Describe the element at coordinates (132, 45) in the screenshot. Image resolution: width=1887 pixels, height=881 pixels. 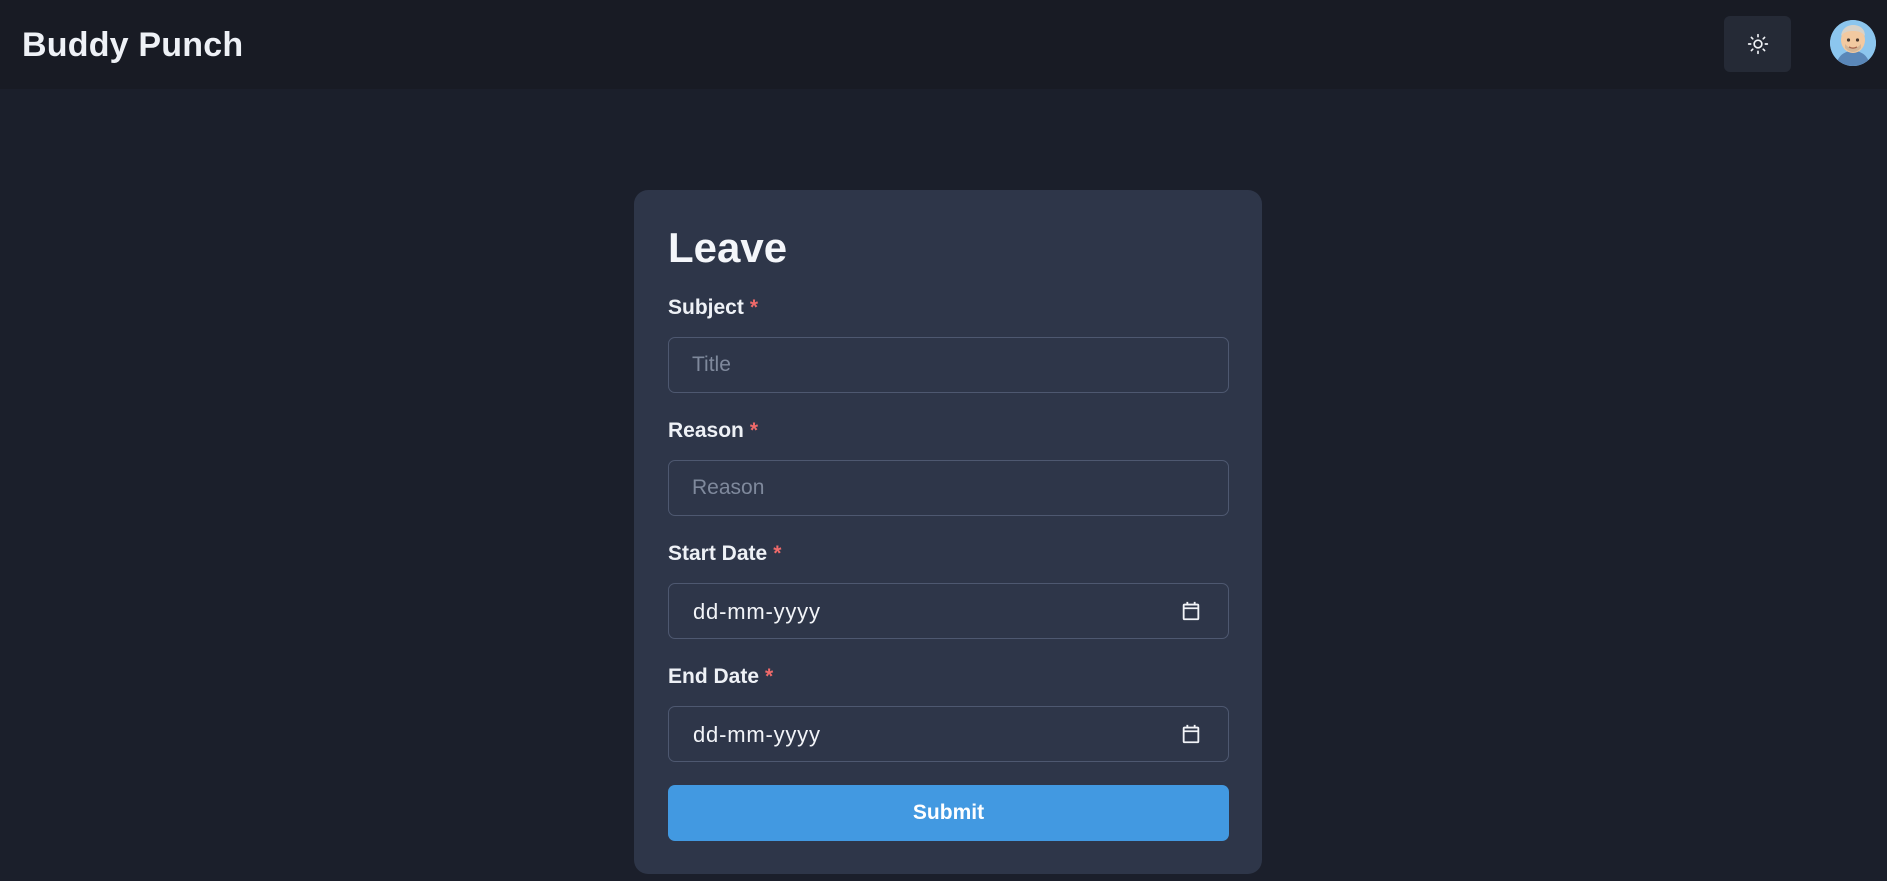
I see `app-brand: Buddy Punch` at that location.